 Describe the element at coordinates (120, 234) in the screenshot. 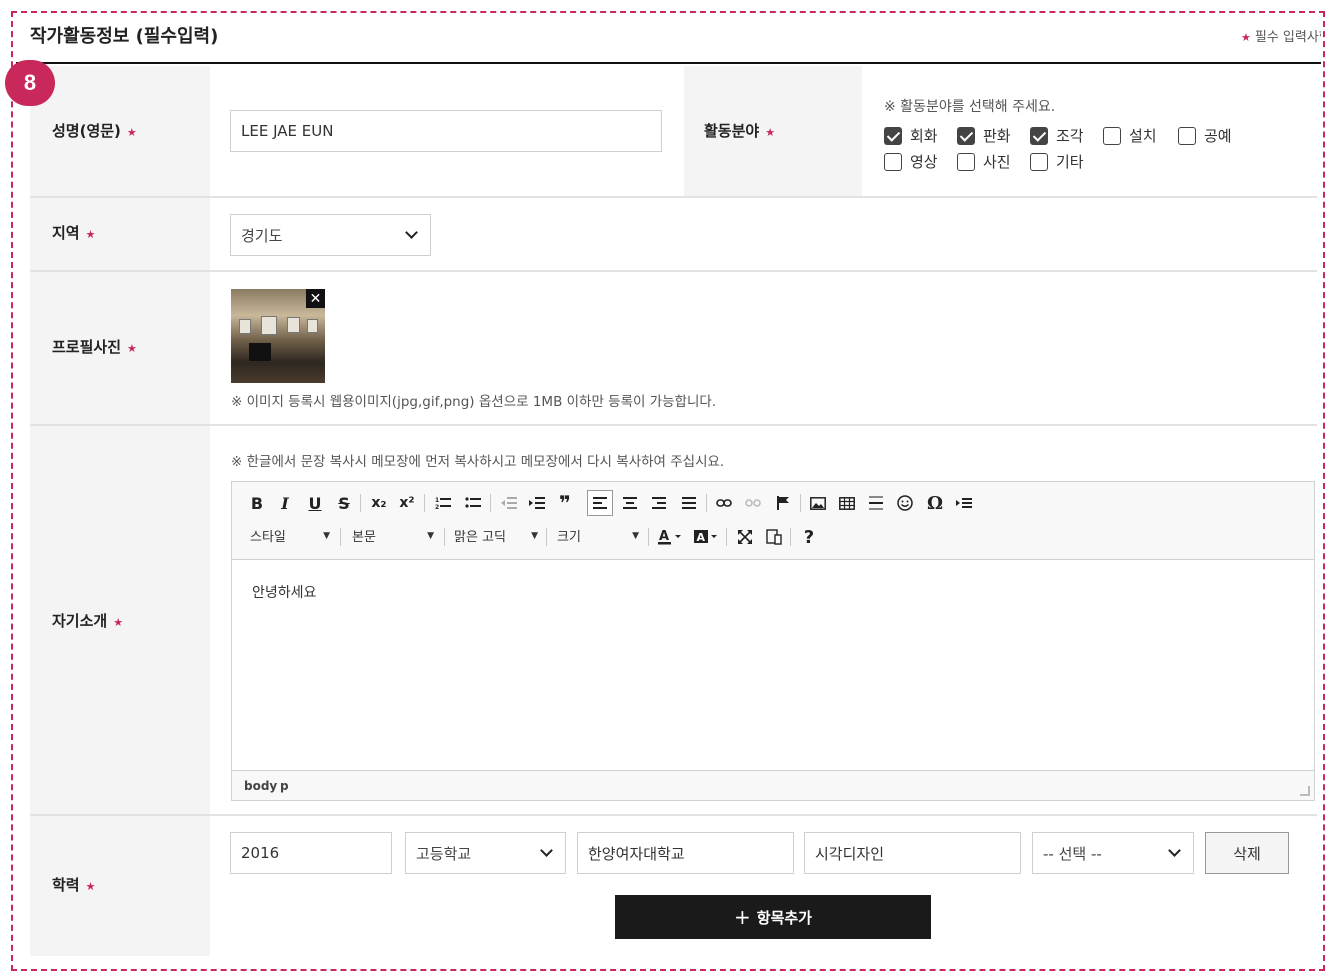

I see `label-cell: 지역 ★` at that location.